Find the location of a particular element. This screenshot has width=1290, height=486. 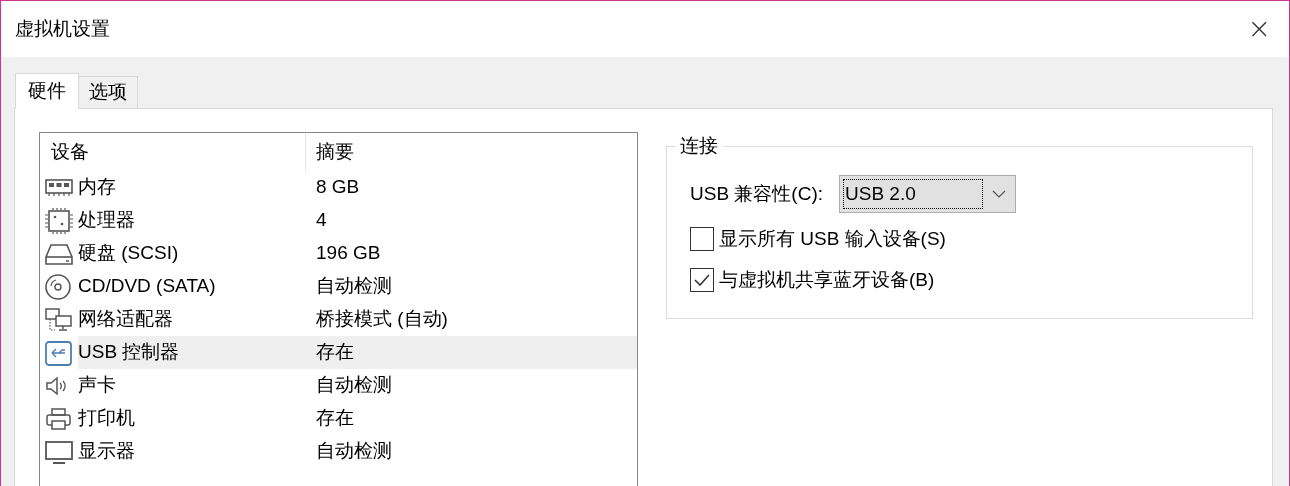

device-name: 声卡 is located at coordinates (97, 385).